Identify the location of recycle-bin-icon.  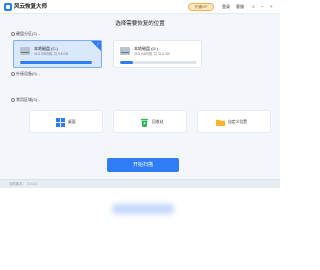
(144, 122).